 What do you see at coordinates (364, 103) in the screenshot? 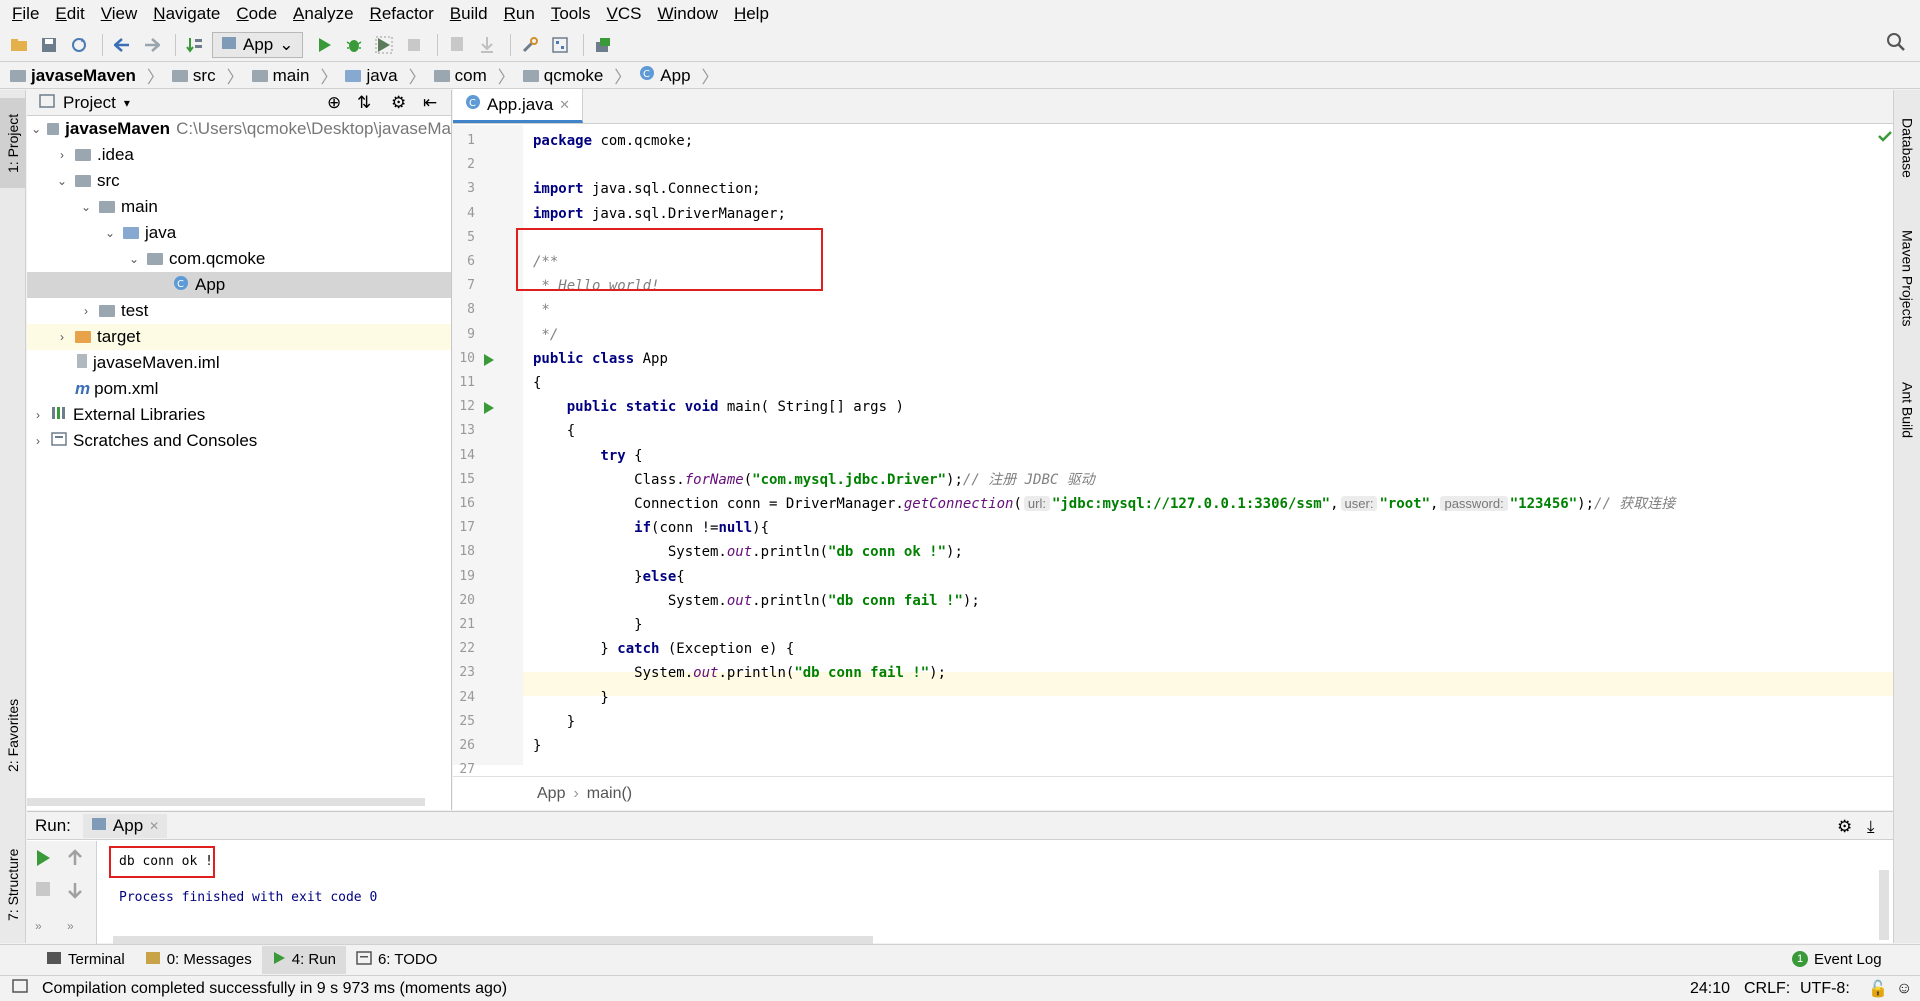
I see `collapse-all-icon: ⇅` at bounding box center [364, 103].